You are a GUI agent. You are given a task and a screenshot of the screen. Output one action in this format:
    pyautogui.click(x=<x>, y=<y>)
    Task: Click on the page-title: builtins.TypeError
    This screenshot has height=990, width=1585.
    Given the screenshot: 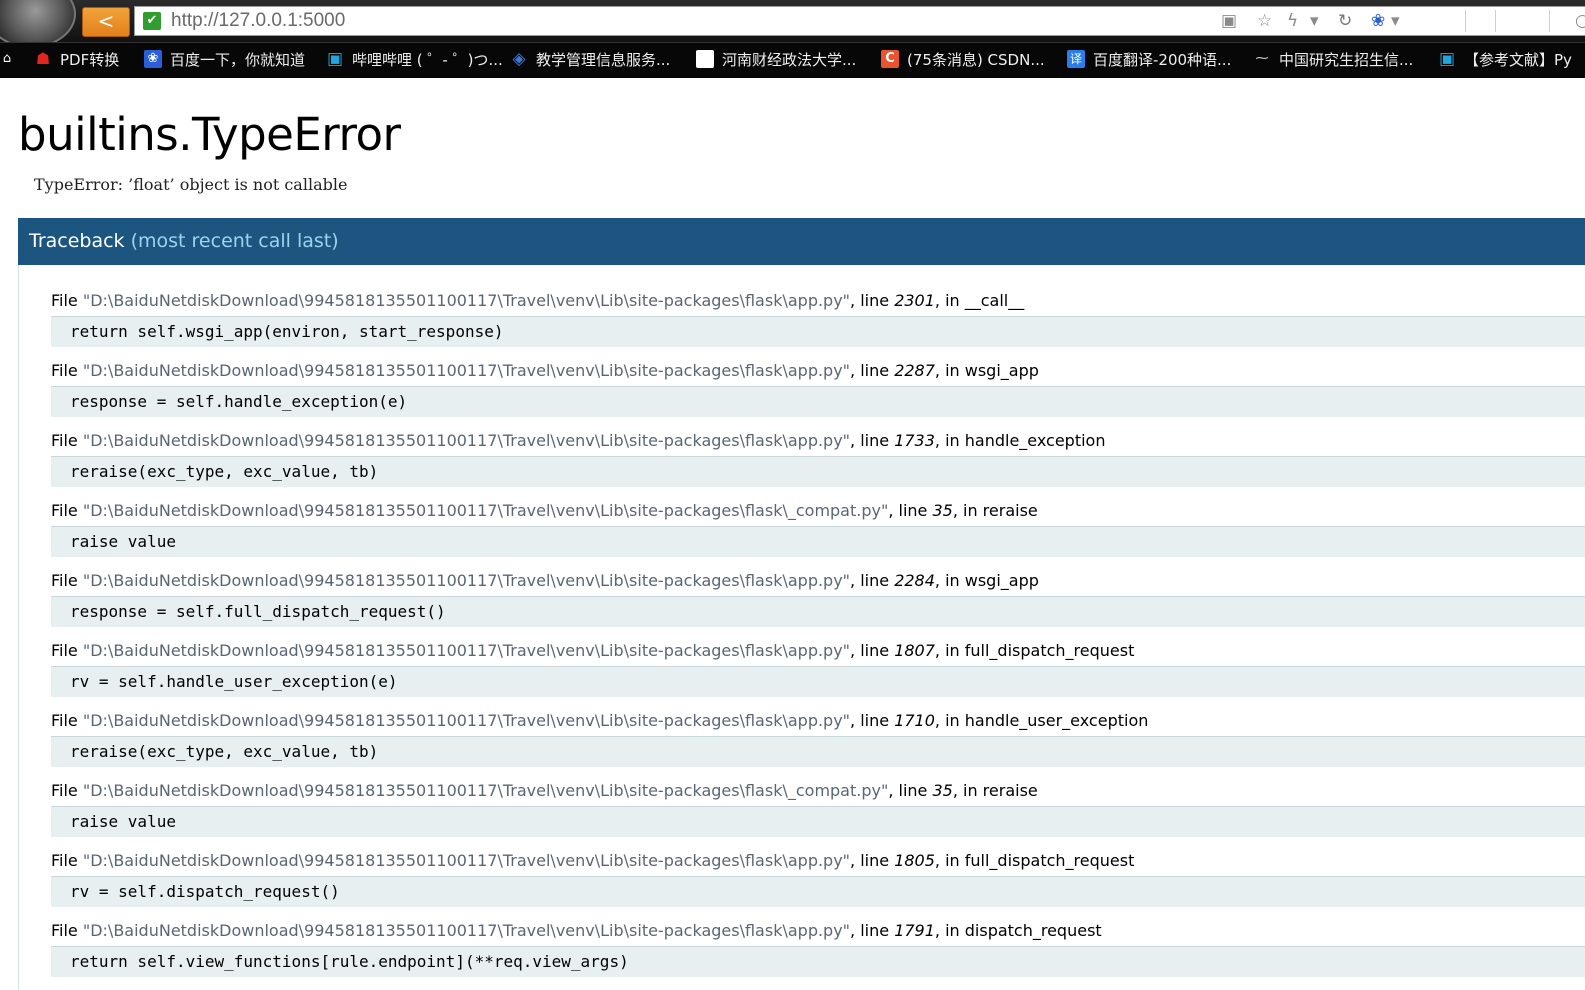 What is the action you would take?
    pyautogui.click(x=209, y=134)
    